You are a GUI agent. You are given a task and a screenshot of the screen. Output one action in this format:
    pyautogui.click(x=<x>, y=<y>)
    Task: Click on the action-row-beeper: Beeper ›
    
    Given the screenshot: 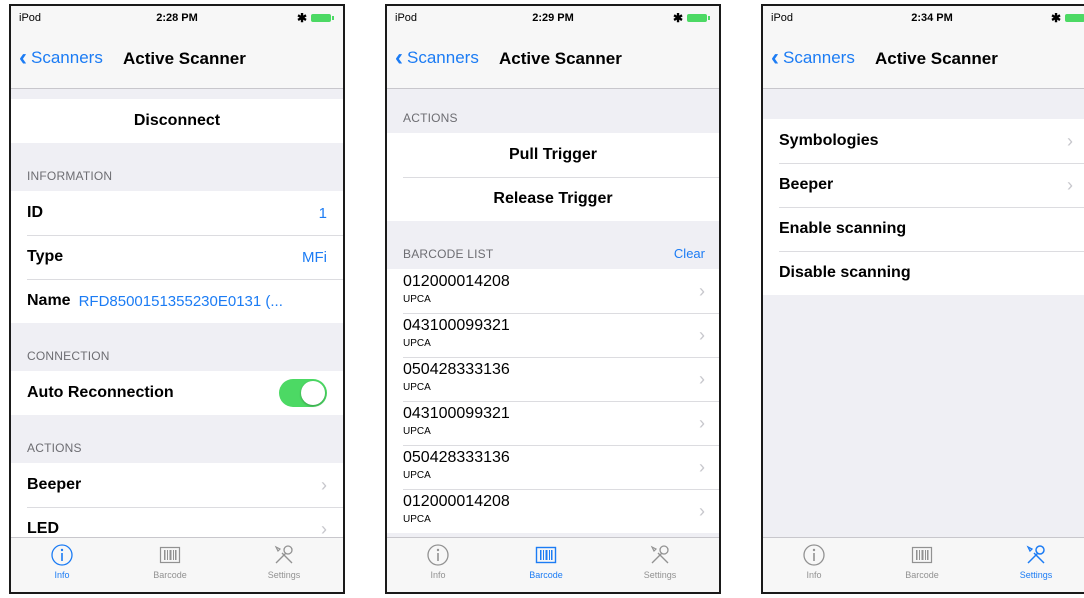 What is the action you would take?
    pyautogui.click(x=177, y=485)
    